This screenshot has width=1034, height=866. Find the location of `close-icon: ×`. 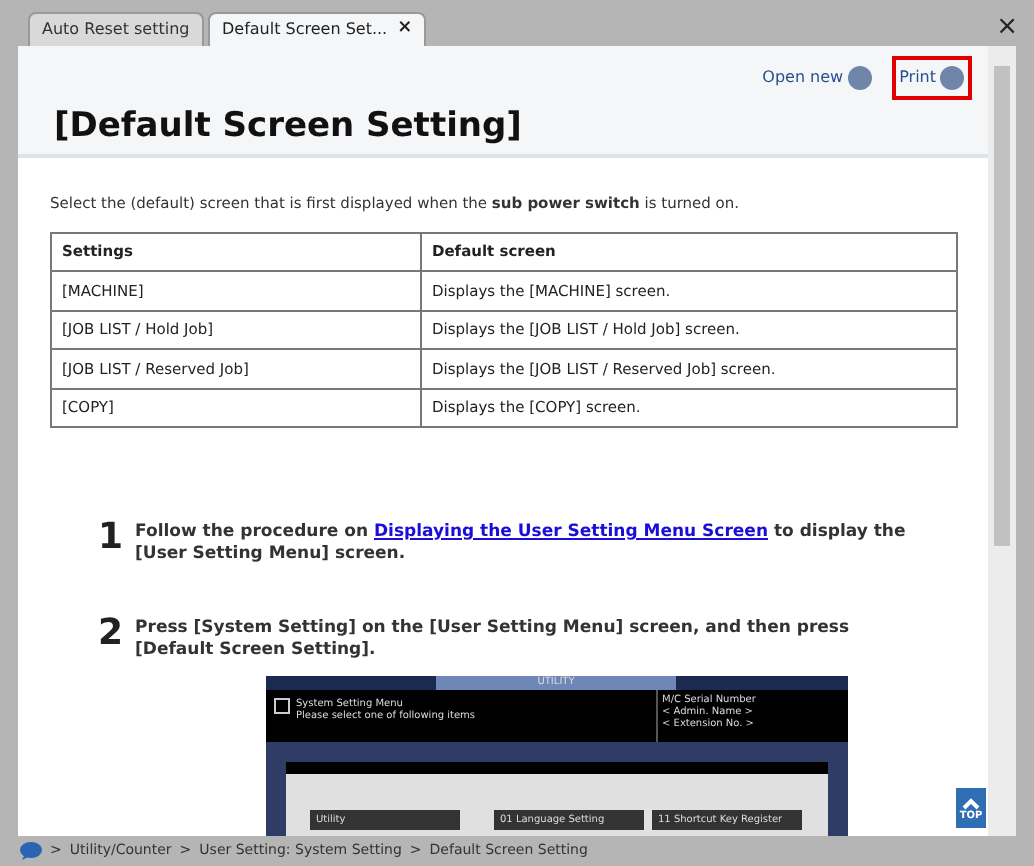

close-icon: × is located at coordinates (405, 30).